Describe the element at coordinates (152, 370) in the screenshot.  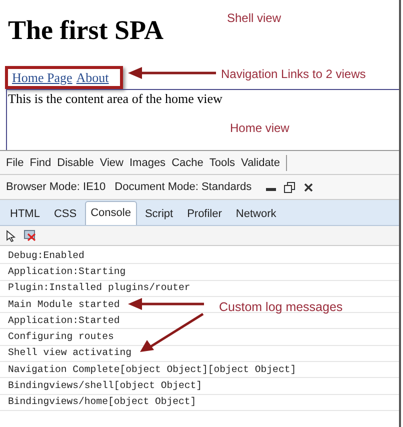
I see `log-message: Navigation Complete[object Object][object Object]` at that location.